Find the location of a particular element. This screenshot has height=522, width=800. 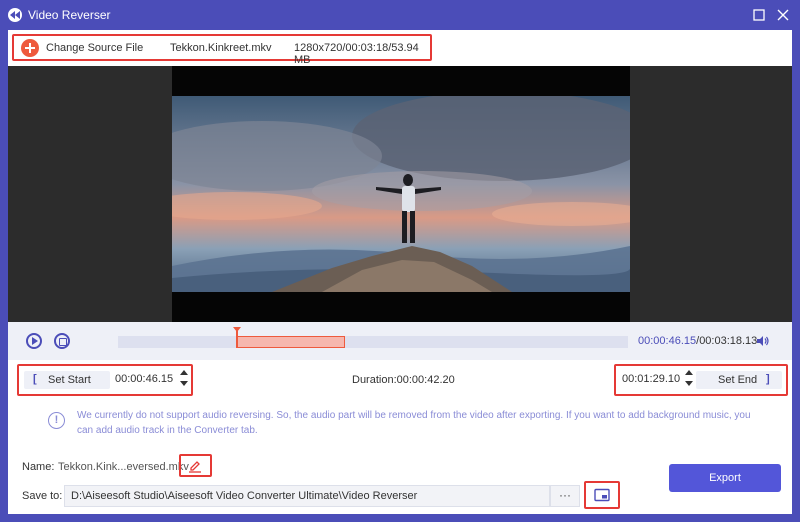

close-icon is located at coordinates (783, 15).